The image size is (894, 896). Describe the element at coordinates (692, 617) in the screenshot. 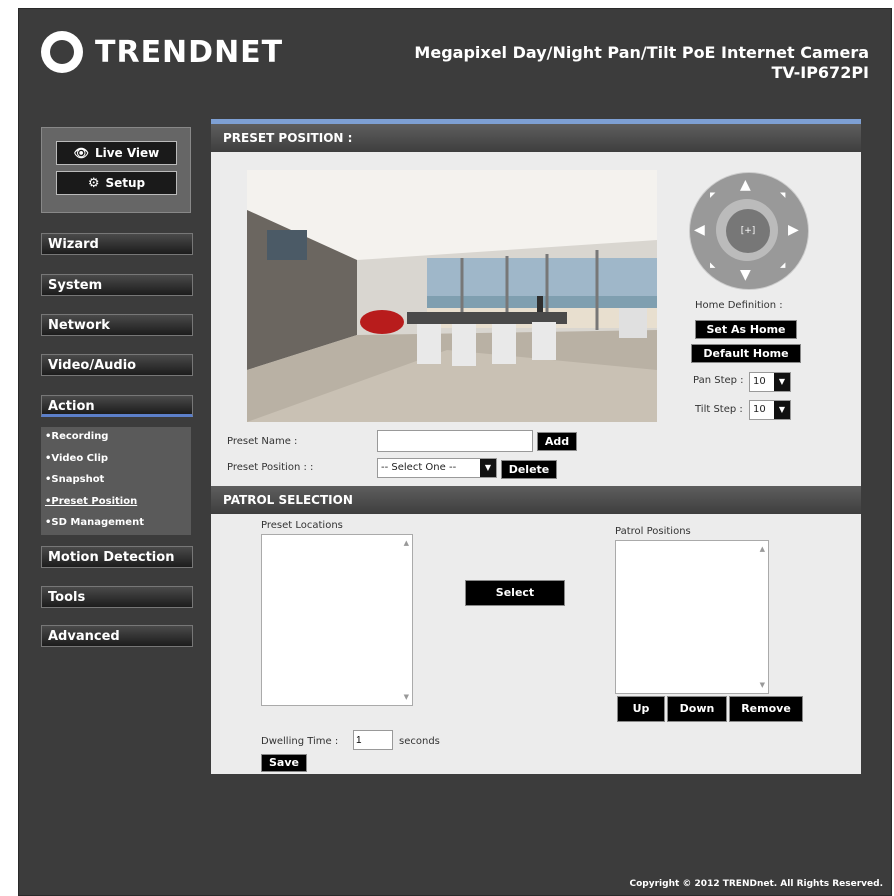

I see `patrol-positions-list: ▲ ▼` at that location.